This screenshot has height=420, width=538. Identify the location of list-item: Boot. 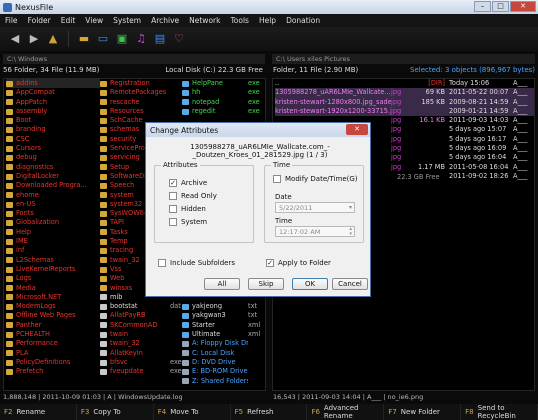
(53, 120).